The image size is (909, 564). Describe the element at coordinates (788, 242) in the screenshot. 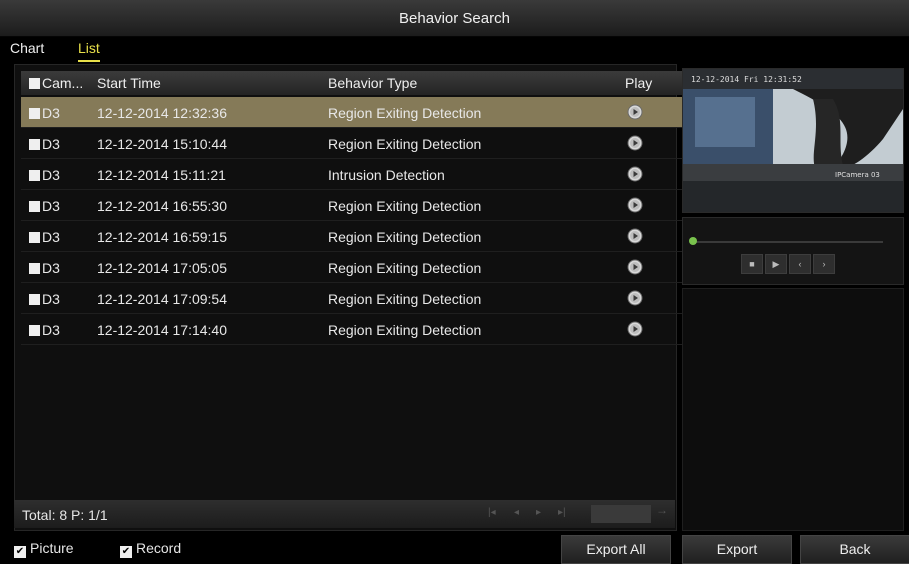

I see `progress-bar` at that location.